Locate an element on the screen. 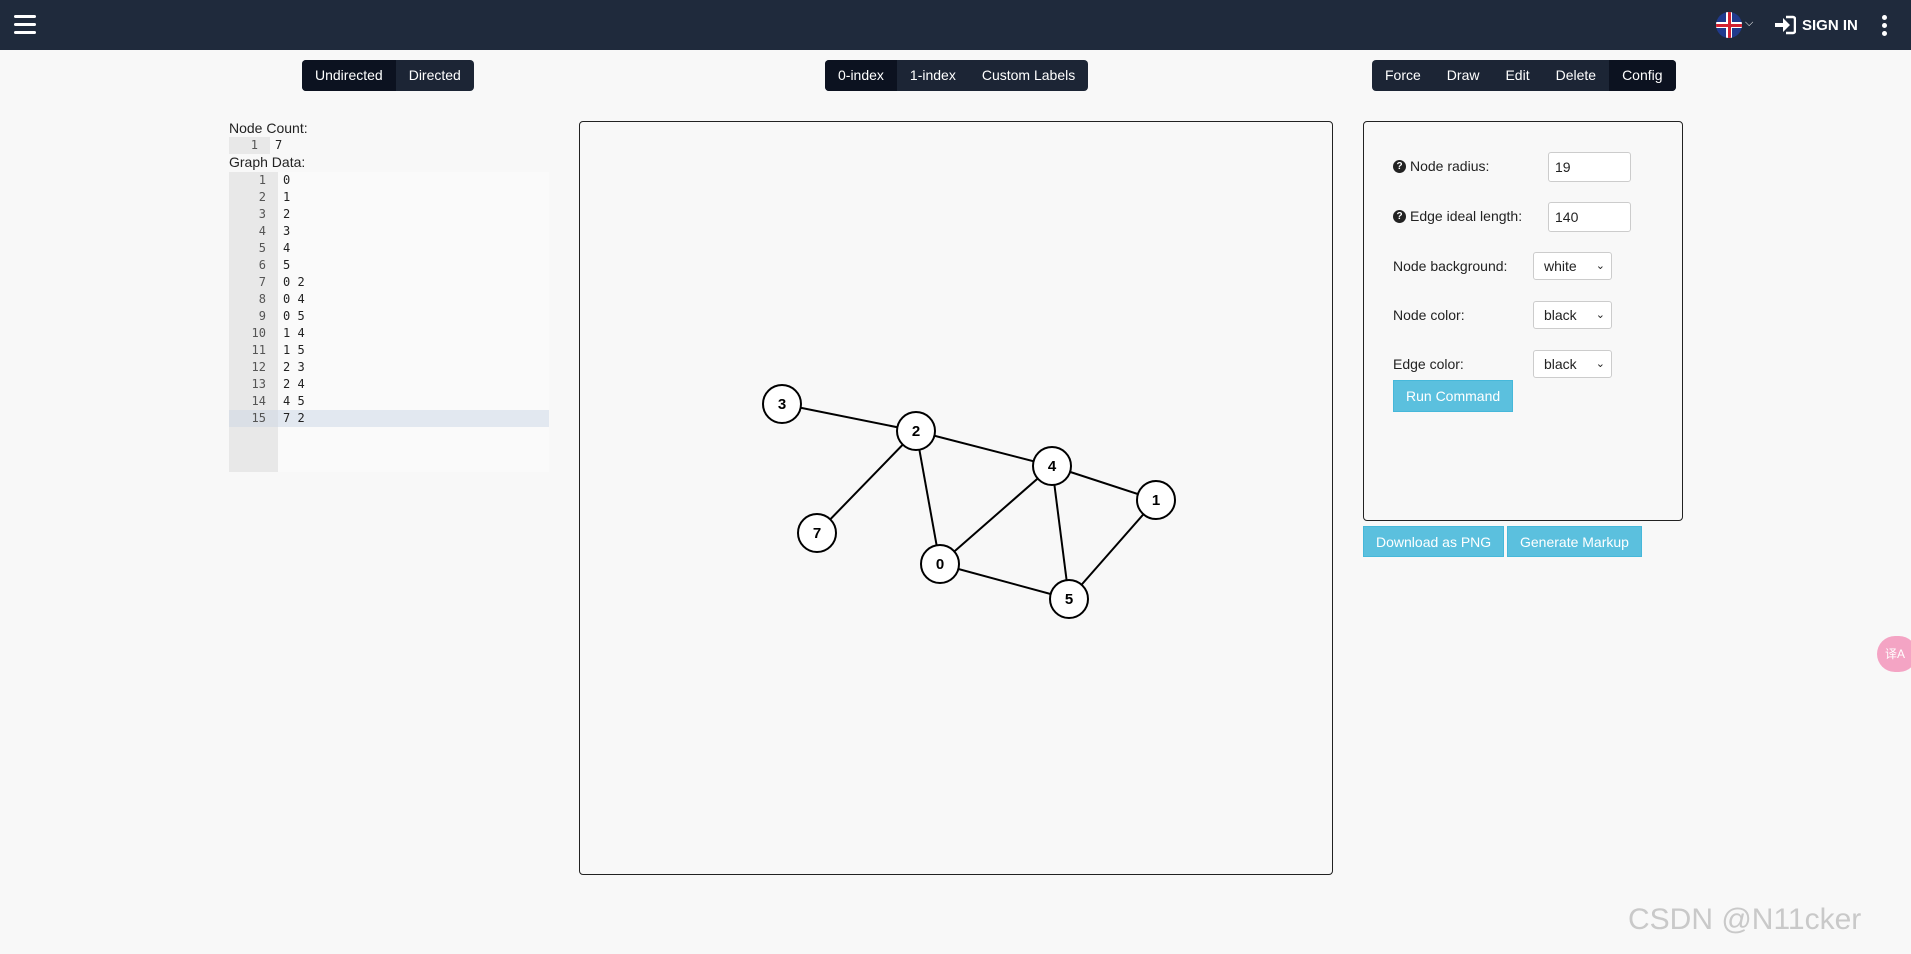 Image resolution: width=1911 pixels, height=954 pixels. edge-length-input is located at coordinates (1589, 217).